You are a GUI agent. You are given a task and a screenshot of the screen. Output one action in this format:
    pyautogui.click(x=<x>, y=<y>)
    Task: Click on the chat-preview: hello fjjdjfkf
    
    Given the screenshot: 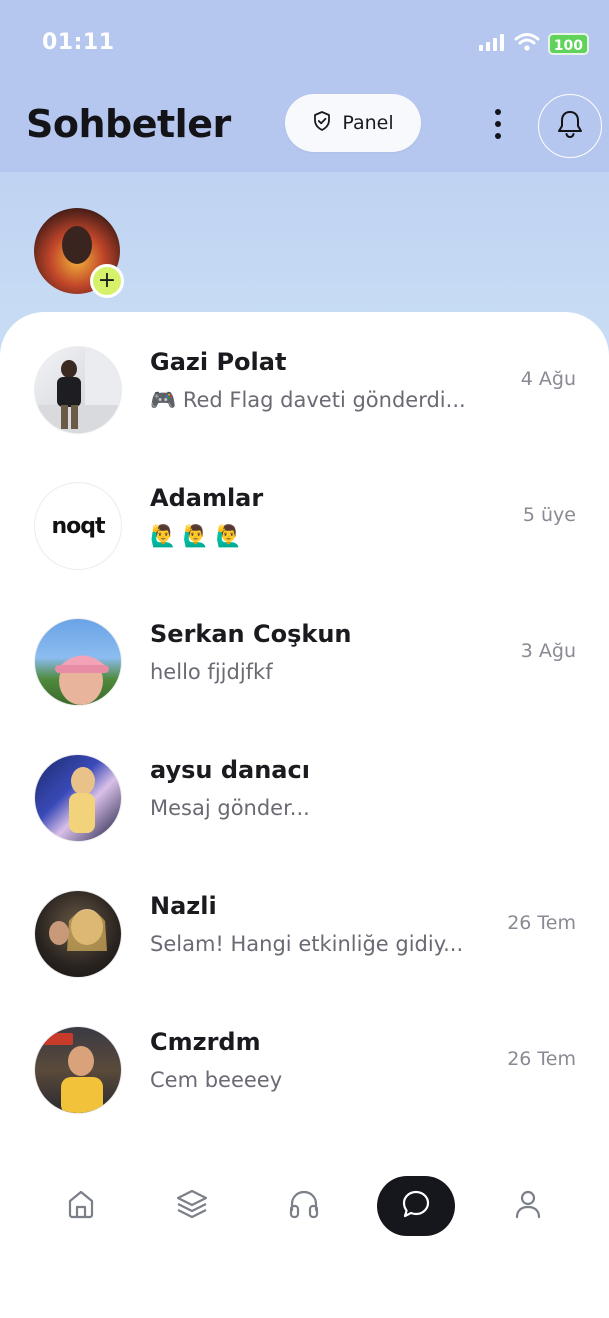 What is the action you would take?
    pyautogui.click(x=211, y=672)
    